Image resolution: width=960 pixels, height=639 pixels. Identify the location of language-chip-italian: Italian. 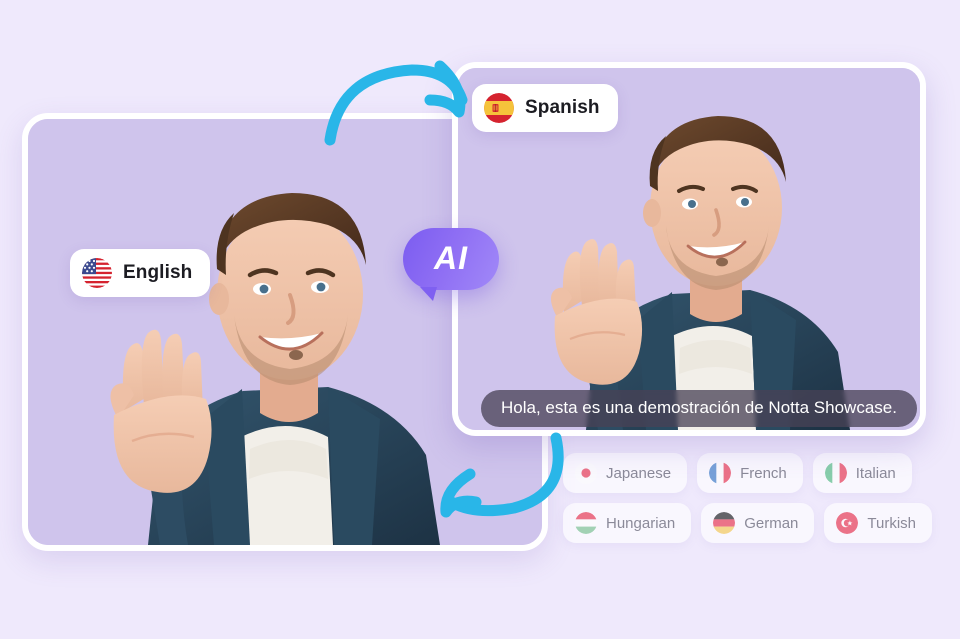
(862, 473).